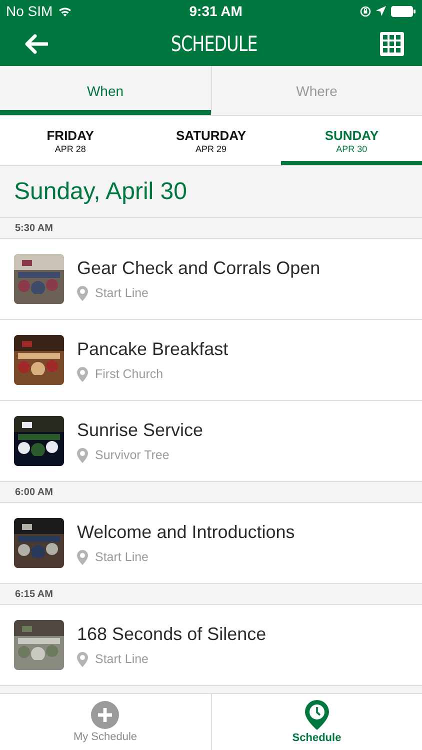 The image size is (422, 750). Describe the element at coordinates (34, 228) in the screenshot. I see `time-heading: 5:30 AM` at that location.